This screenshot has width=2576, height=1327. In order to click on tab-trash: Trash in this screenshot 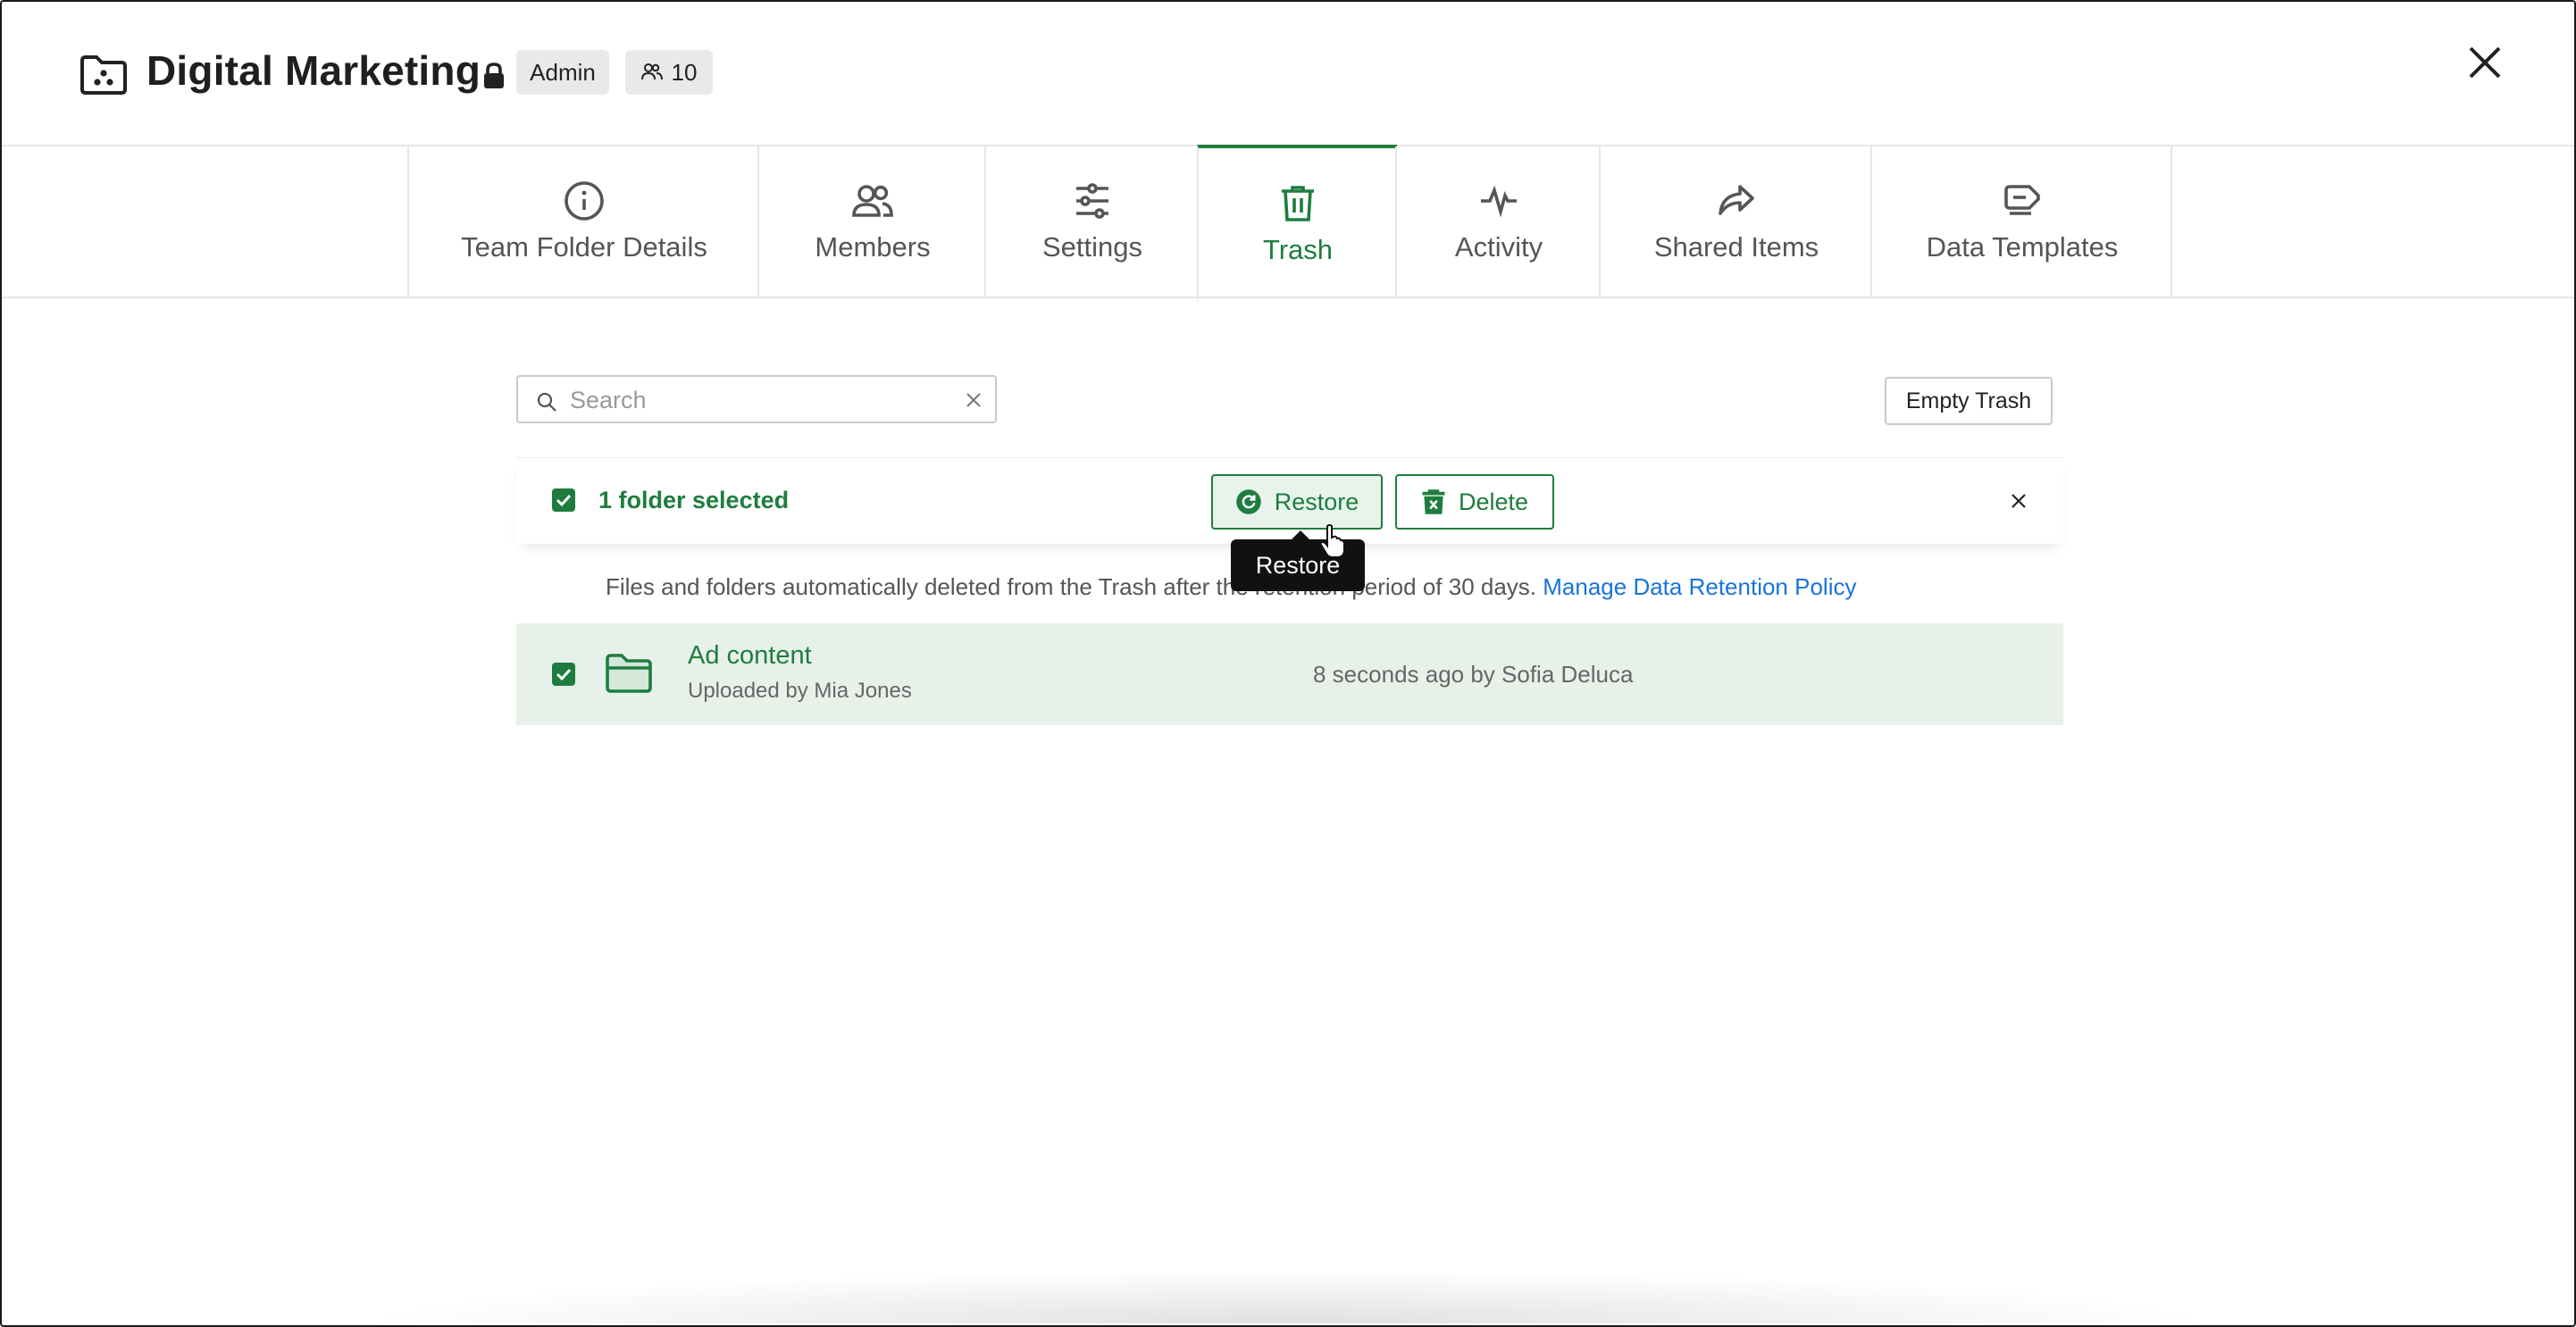, I will do `click(1297, 222)`.